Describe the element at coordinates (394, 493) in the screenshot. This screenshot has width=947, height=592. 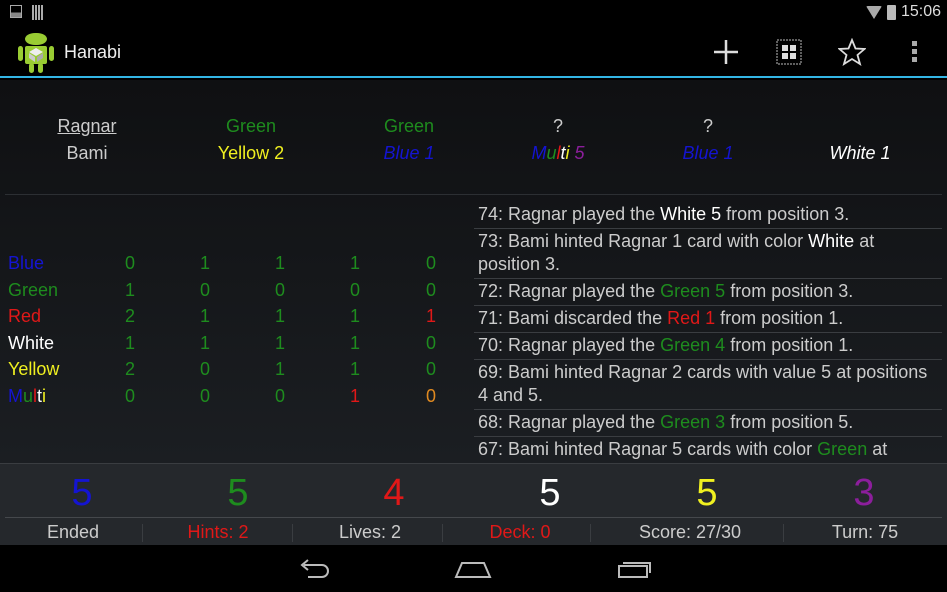
I see `firework-pile: 4` at that location.